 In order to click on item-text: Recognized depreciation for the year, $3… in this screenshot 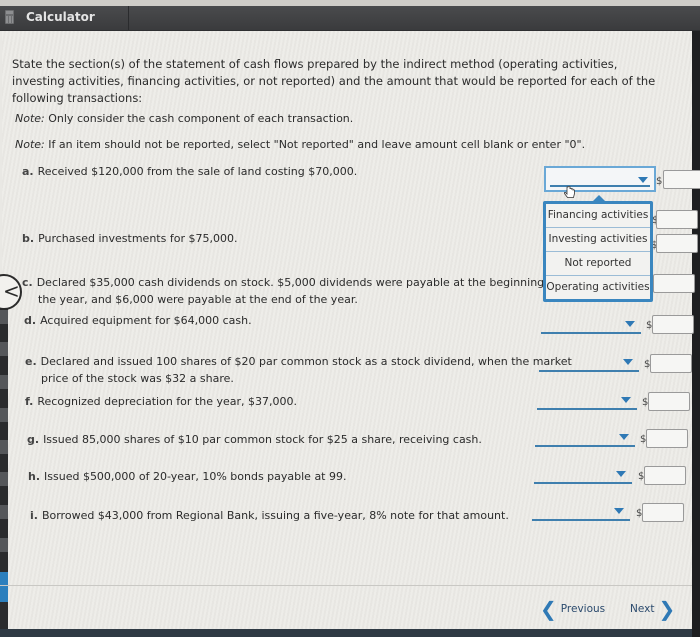, I will do `click(167, 401)`.